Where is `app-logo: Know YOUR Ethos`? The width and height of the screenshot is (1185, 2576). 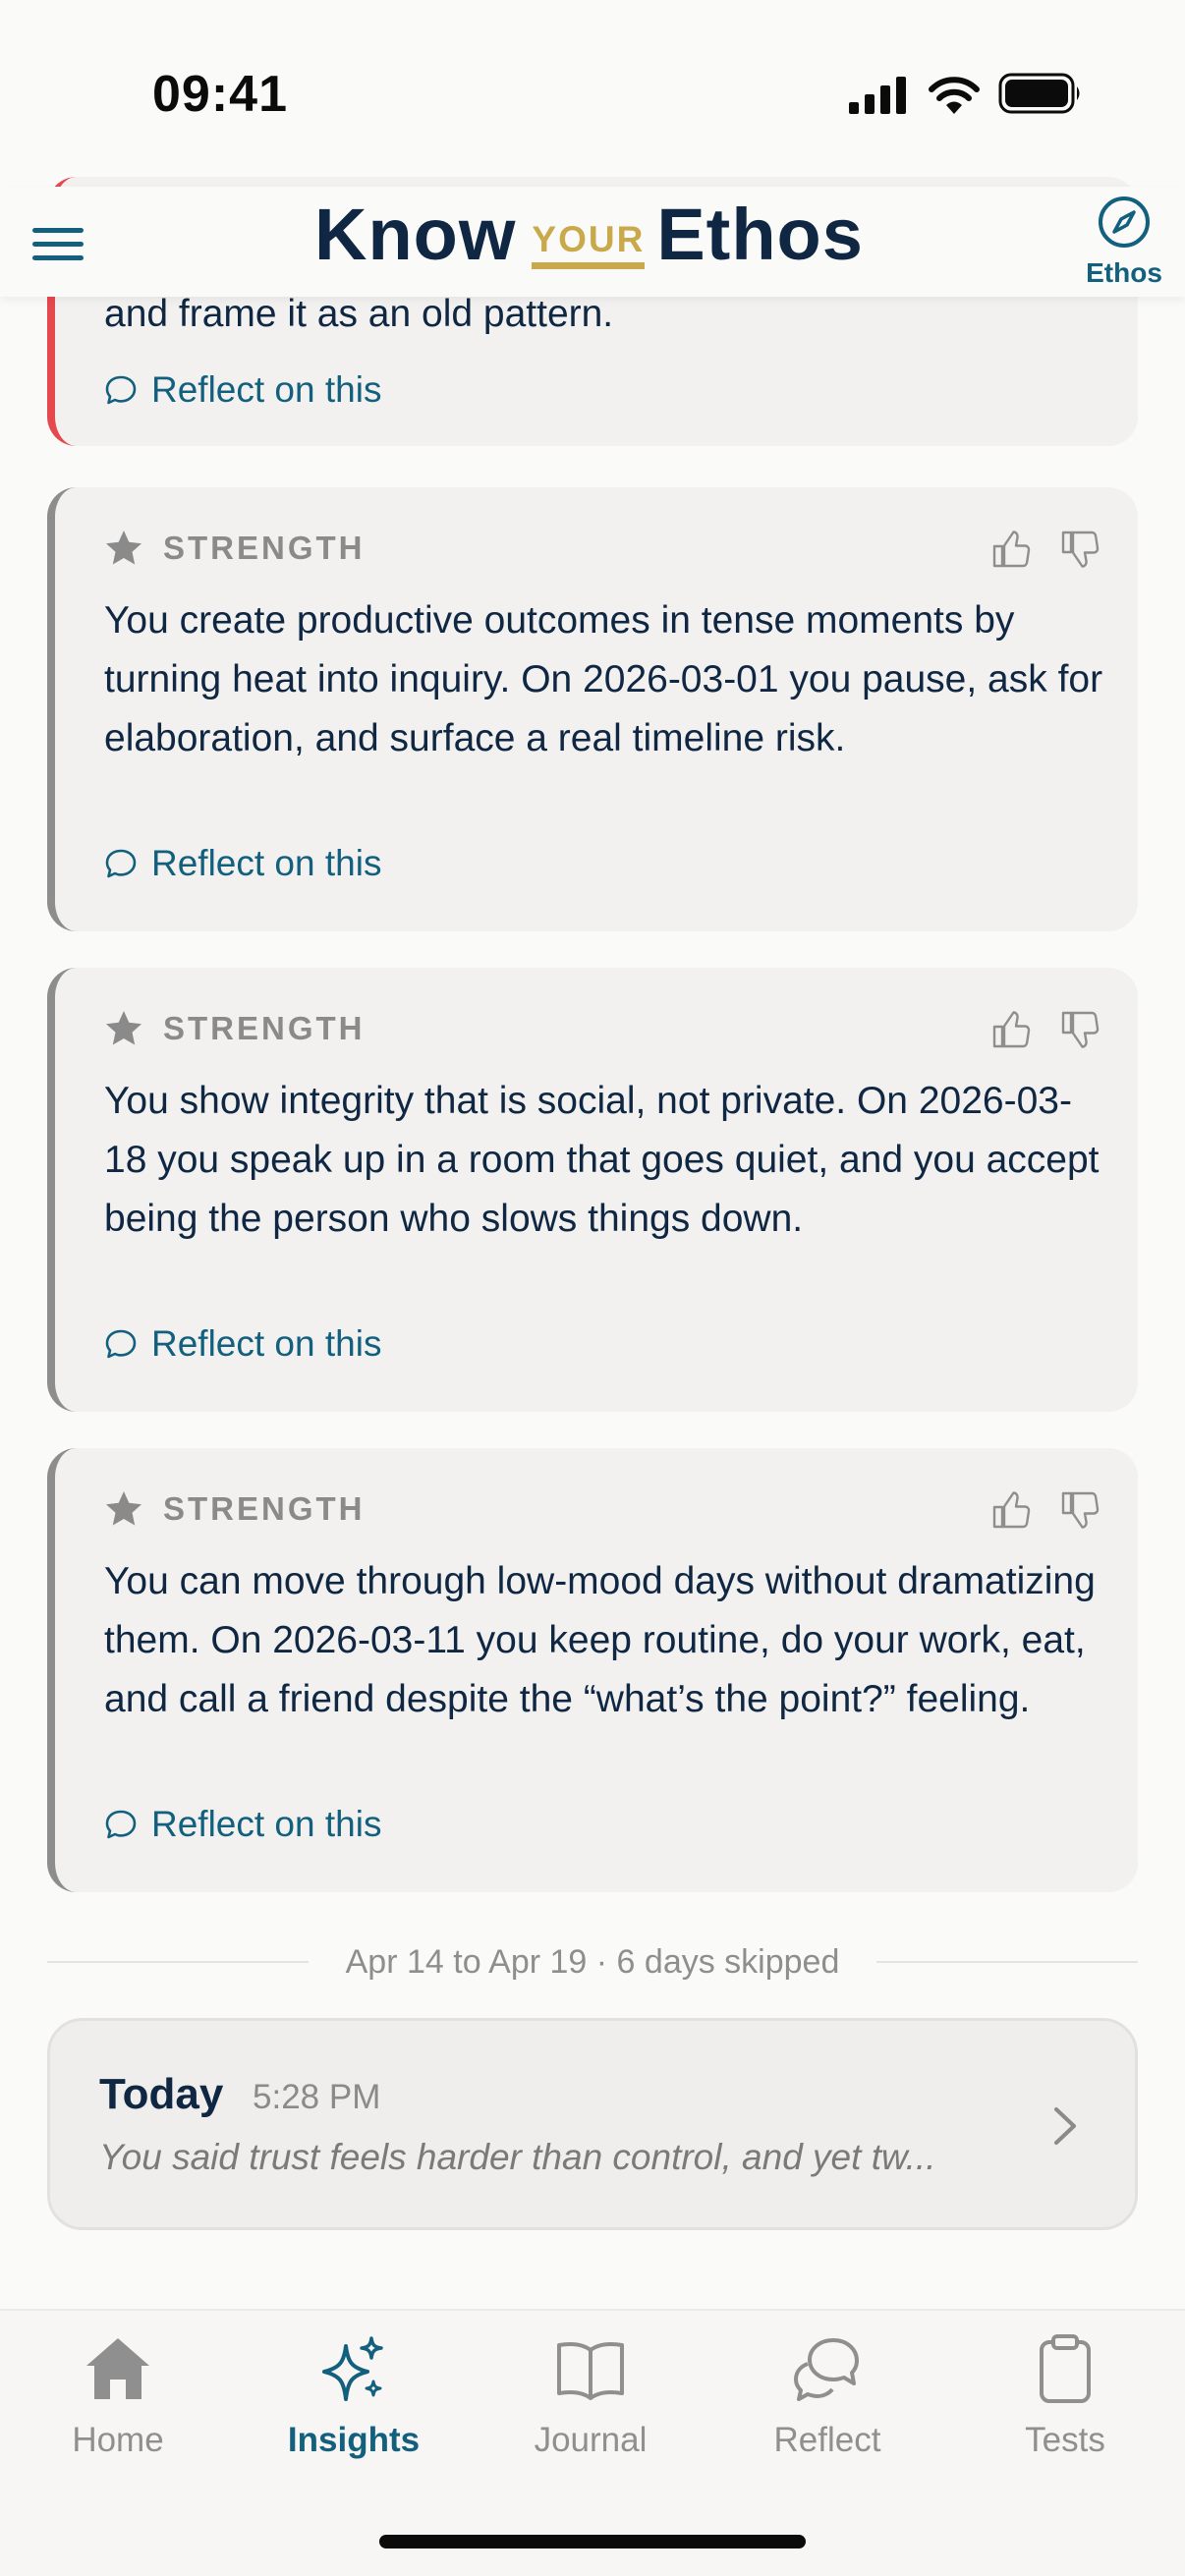
app-logo: Know YOUR Ethos is located at coordinates (589, 234).